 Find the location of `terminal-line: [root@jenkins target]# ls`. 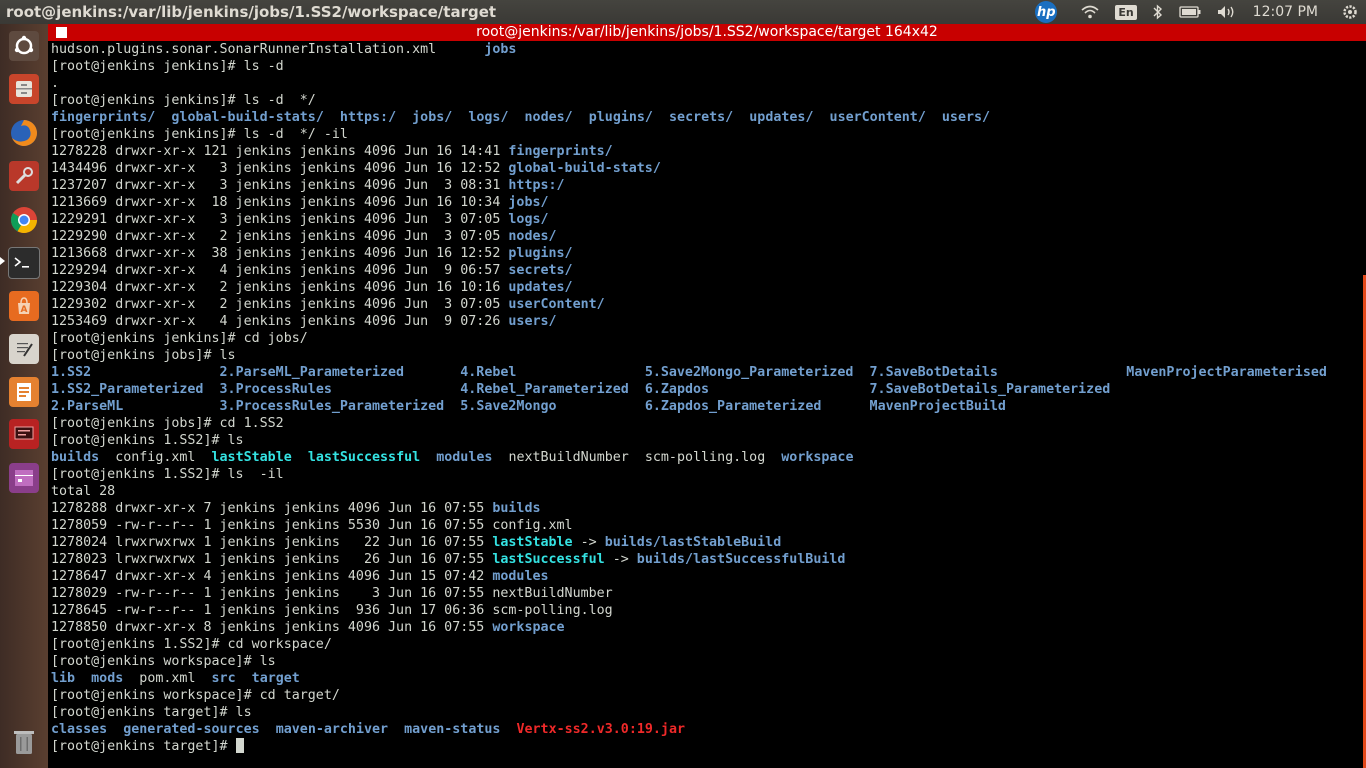

terminal-line: [root@jenkins target]# ls is located at coordinates (703, 712).